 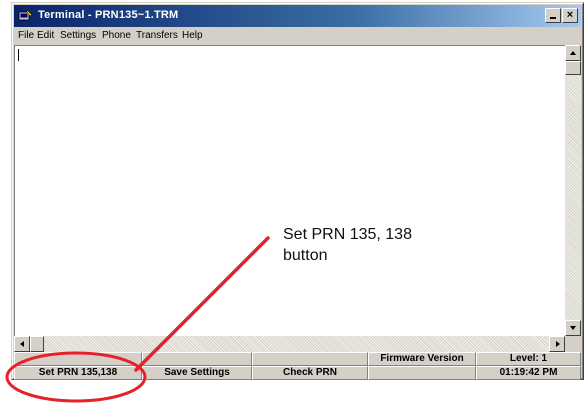 I want to click on arrow-right-icon, so click(x=558, y=344).